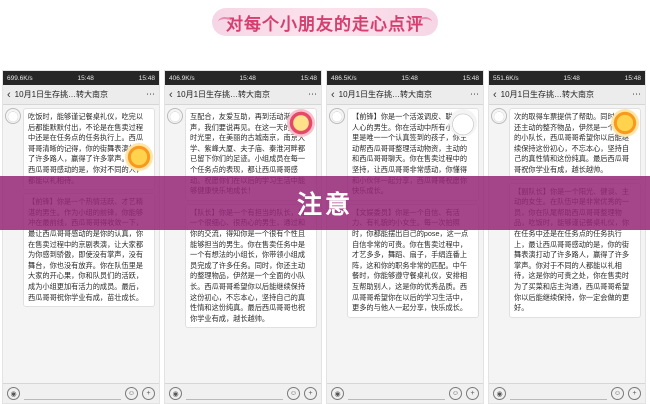 The image size is (650, 404). I want to click on status-bar: 406.9K/s 15:48 15:48, so click(243, 78).